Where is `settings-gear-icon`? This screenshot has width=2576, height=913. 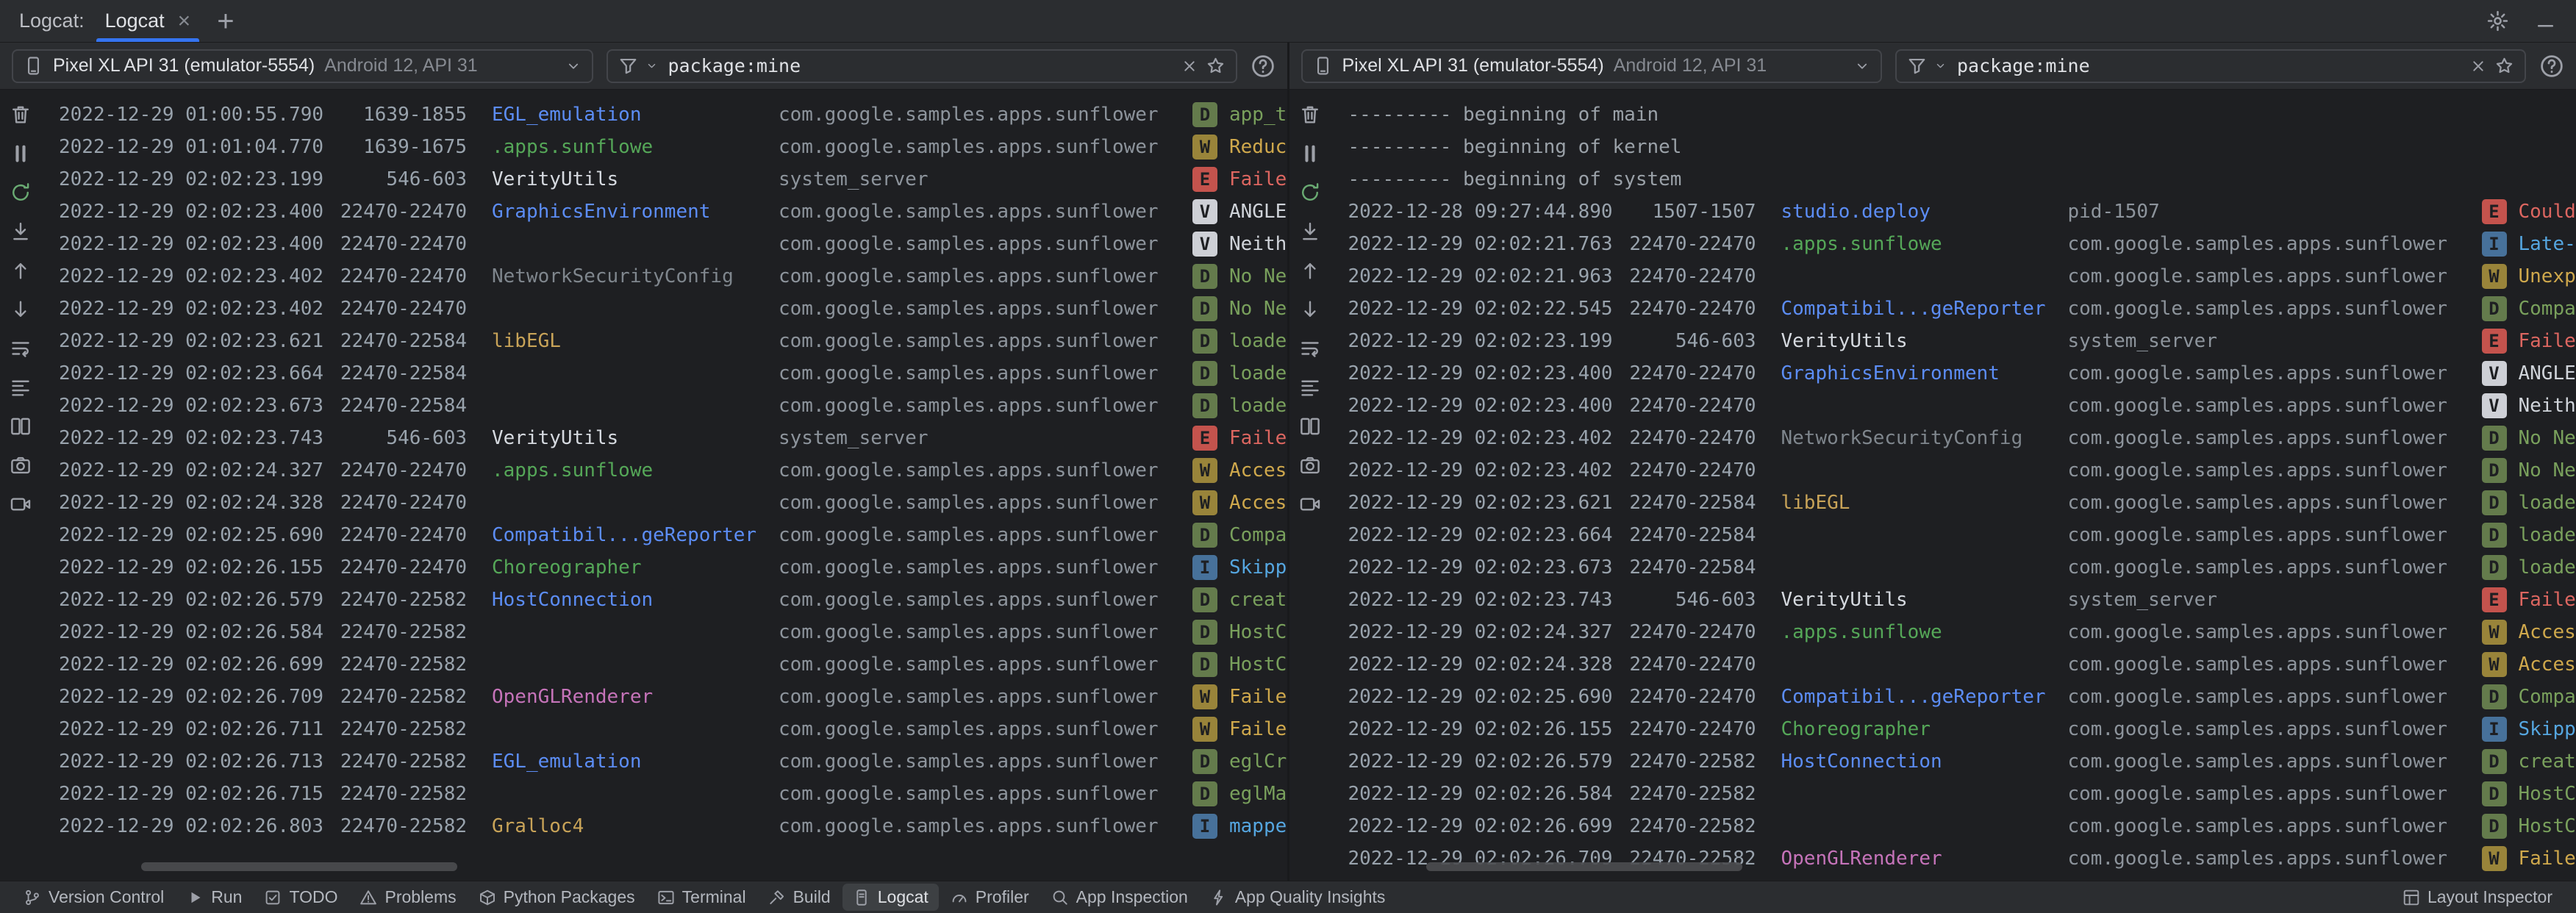 settings-gear-icon is located at coordinates (2498, 21).